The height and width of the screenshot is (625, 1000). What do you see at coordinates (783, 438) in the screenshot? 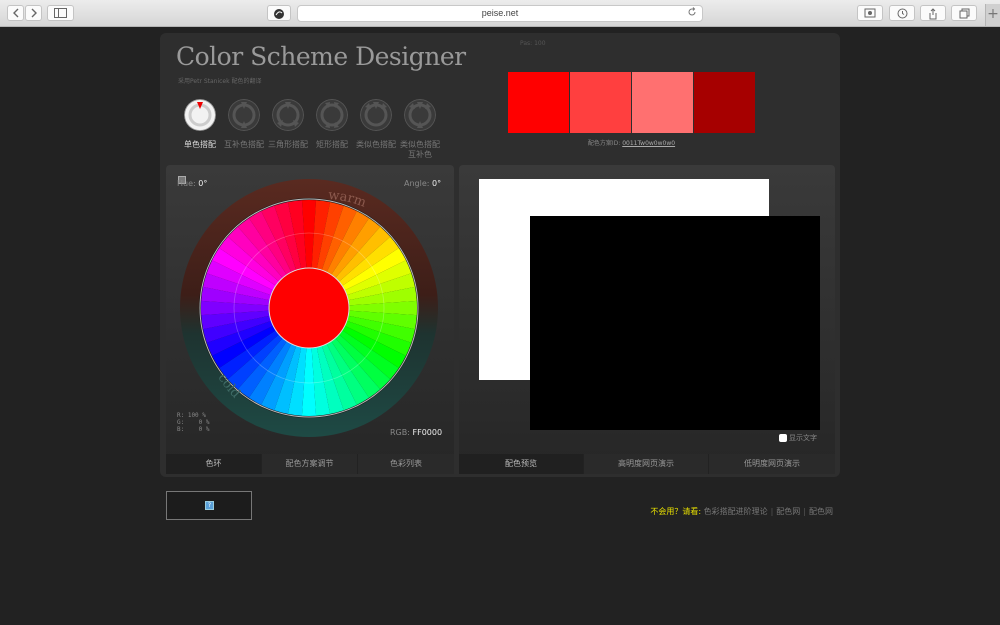
I see `show-text-checkbox` at bounding box center [783, 438].